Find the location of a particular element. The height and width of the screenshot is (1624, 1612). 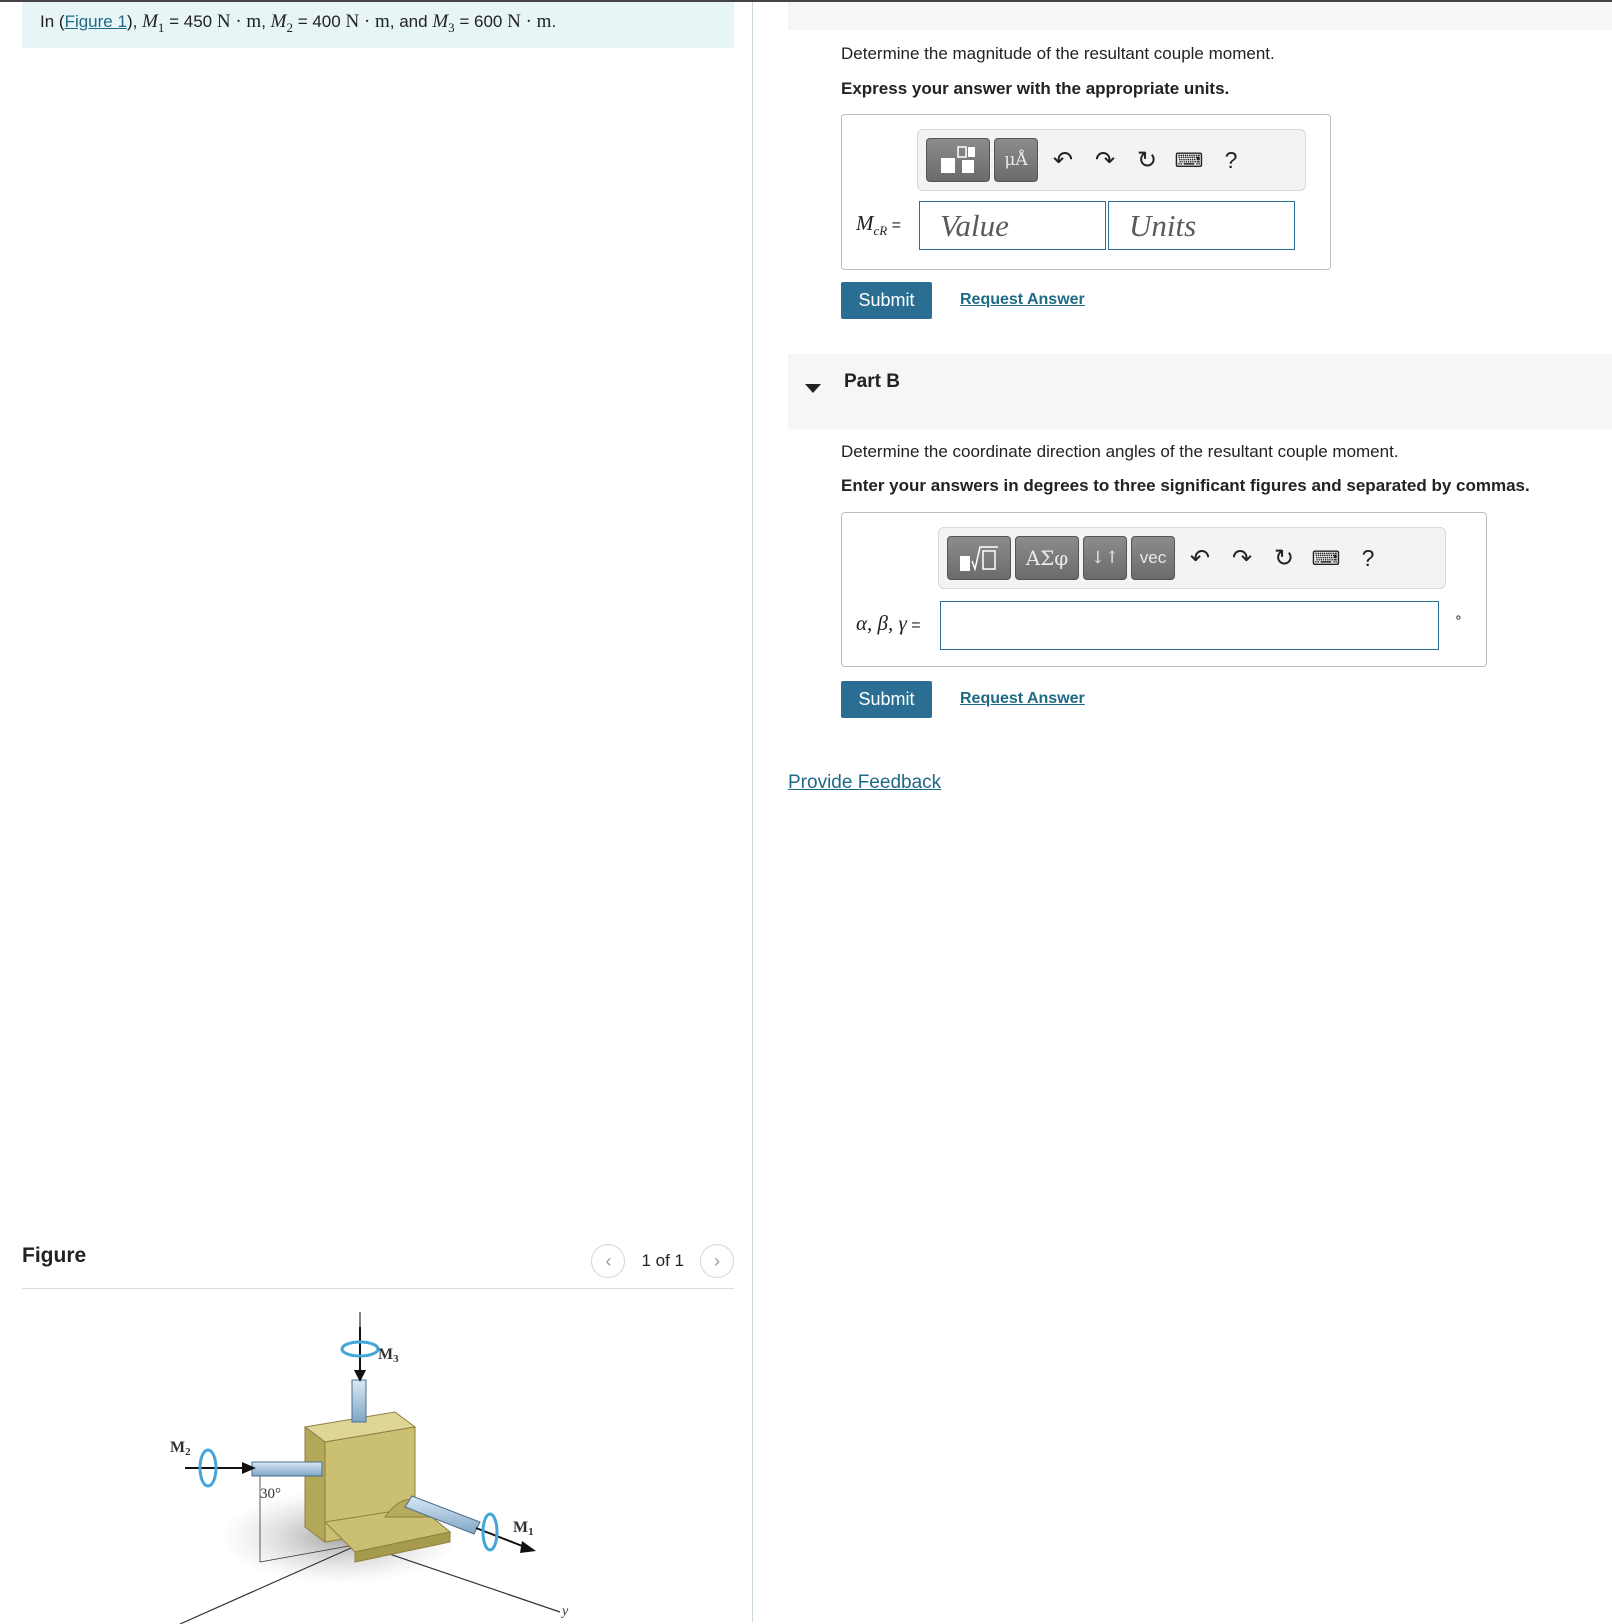

part-b-toolbar: ΑΣφ ↓↑ vec ↶ ↷ ↻ ⌨ ? is located at coordinates (1192, 558).